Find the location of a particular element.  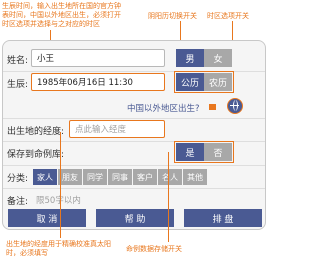

calendar-lunar-button: 农历 is located at coordinates (218, 82).